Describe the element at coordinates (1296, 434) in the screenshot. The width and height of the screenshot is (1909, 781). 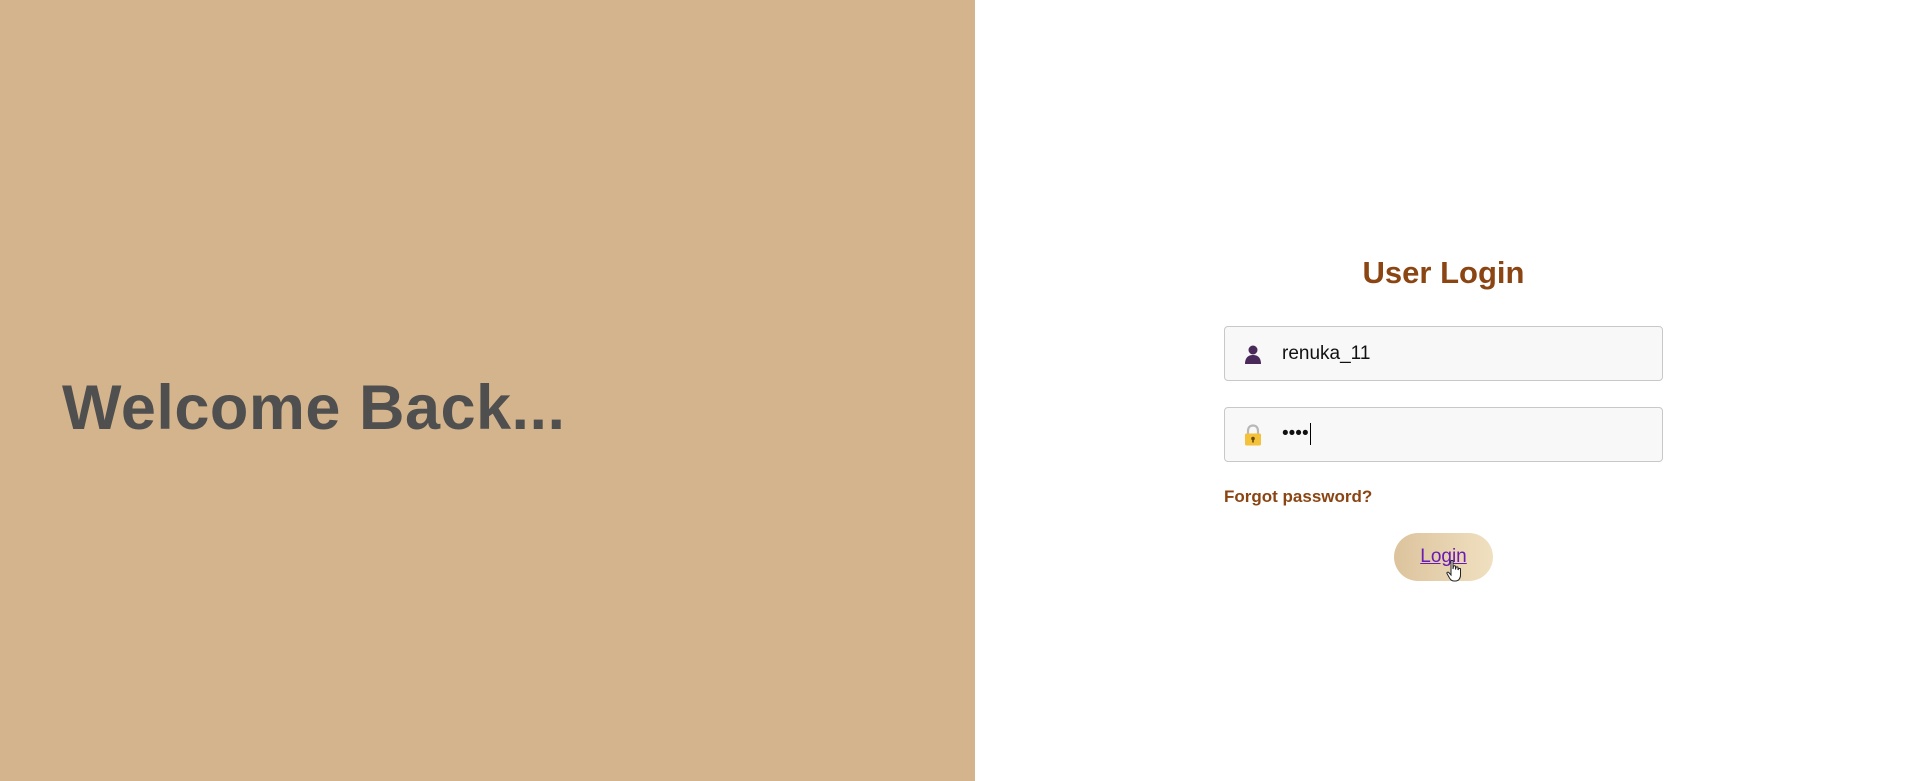
I see `password-value: ••••` at that location.